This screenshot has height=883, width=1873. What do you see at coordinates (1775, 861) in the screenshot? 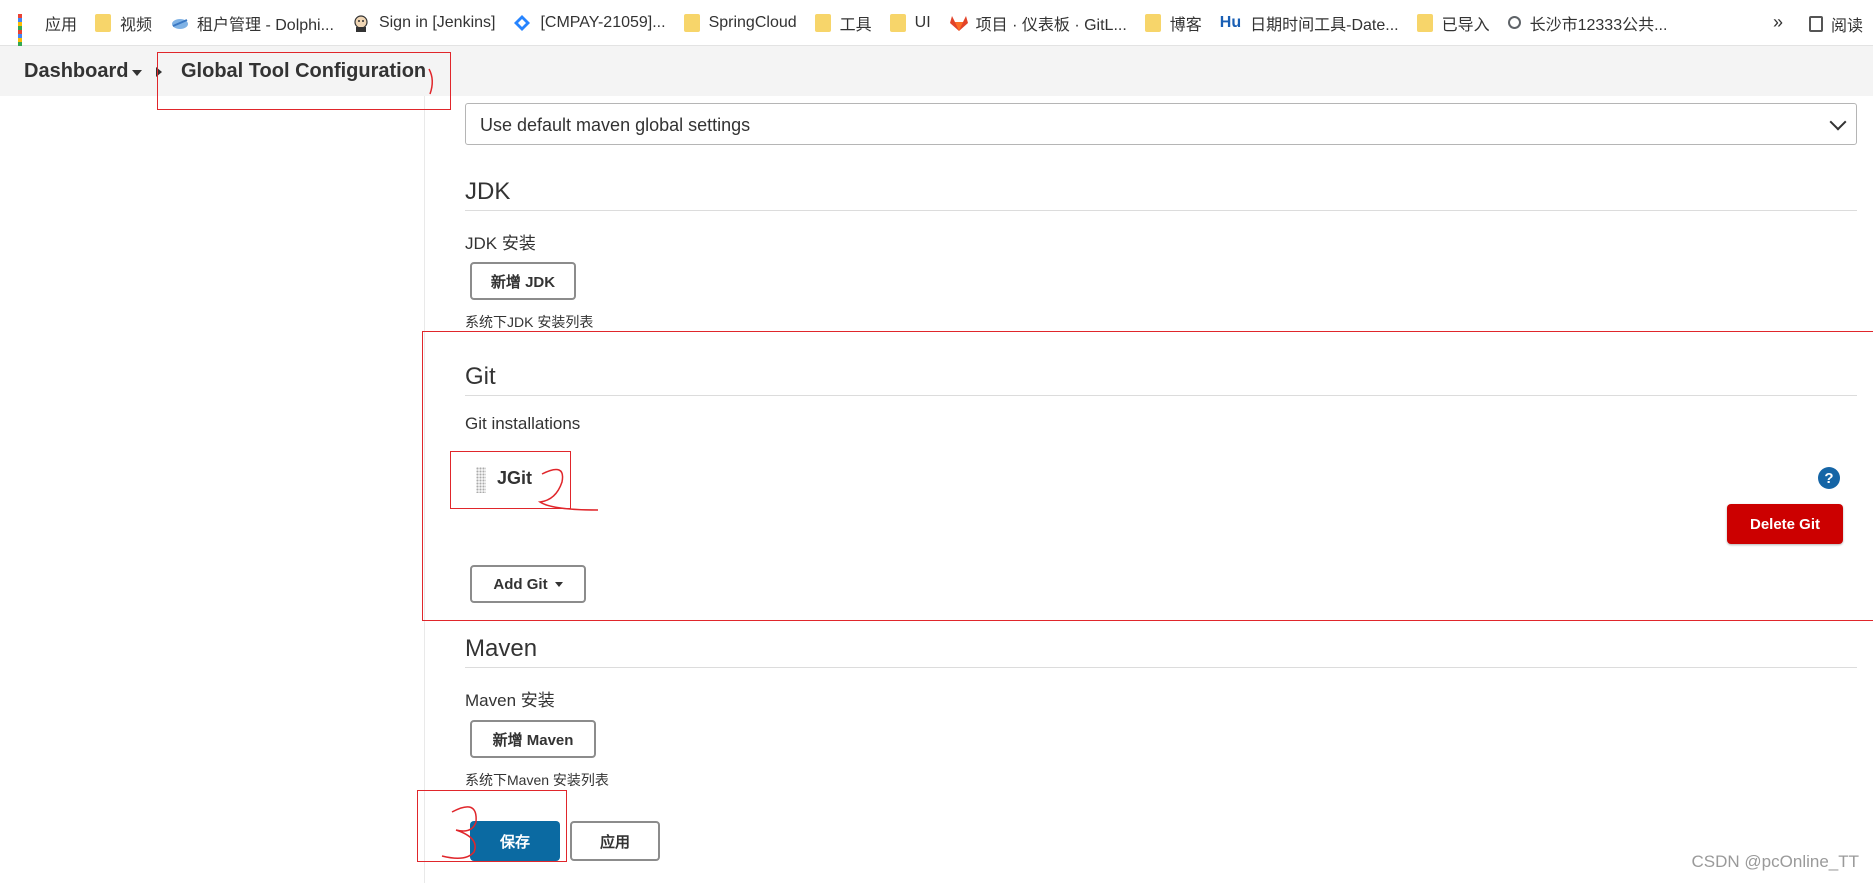
I see `watermark: CSDN @pcOnline_TT` at bounding box center [1775, 861].